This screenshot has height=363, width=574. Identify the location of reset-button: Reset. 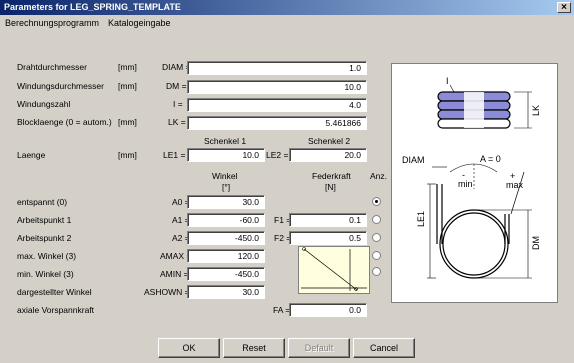
(254, 348).